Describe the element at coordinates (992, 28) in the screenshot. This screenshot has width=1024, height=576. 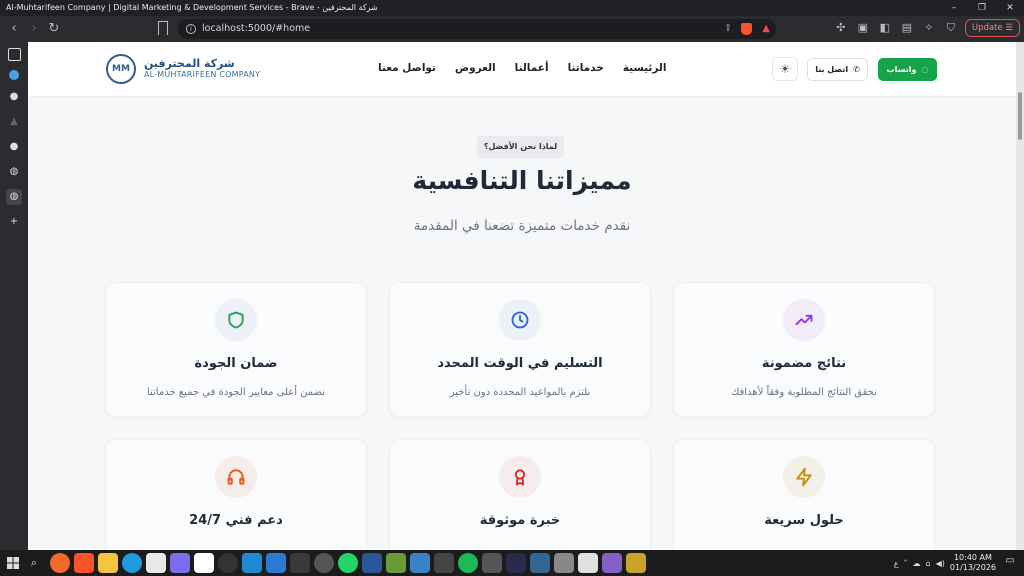
I see `update-button: Update ☰` at that location.